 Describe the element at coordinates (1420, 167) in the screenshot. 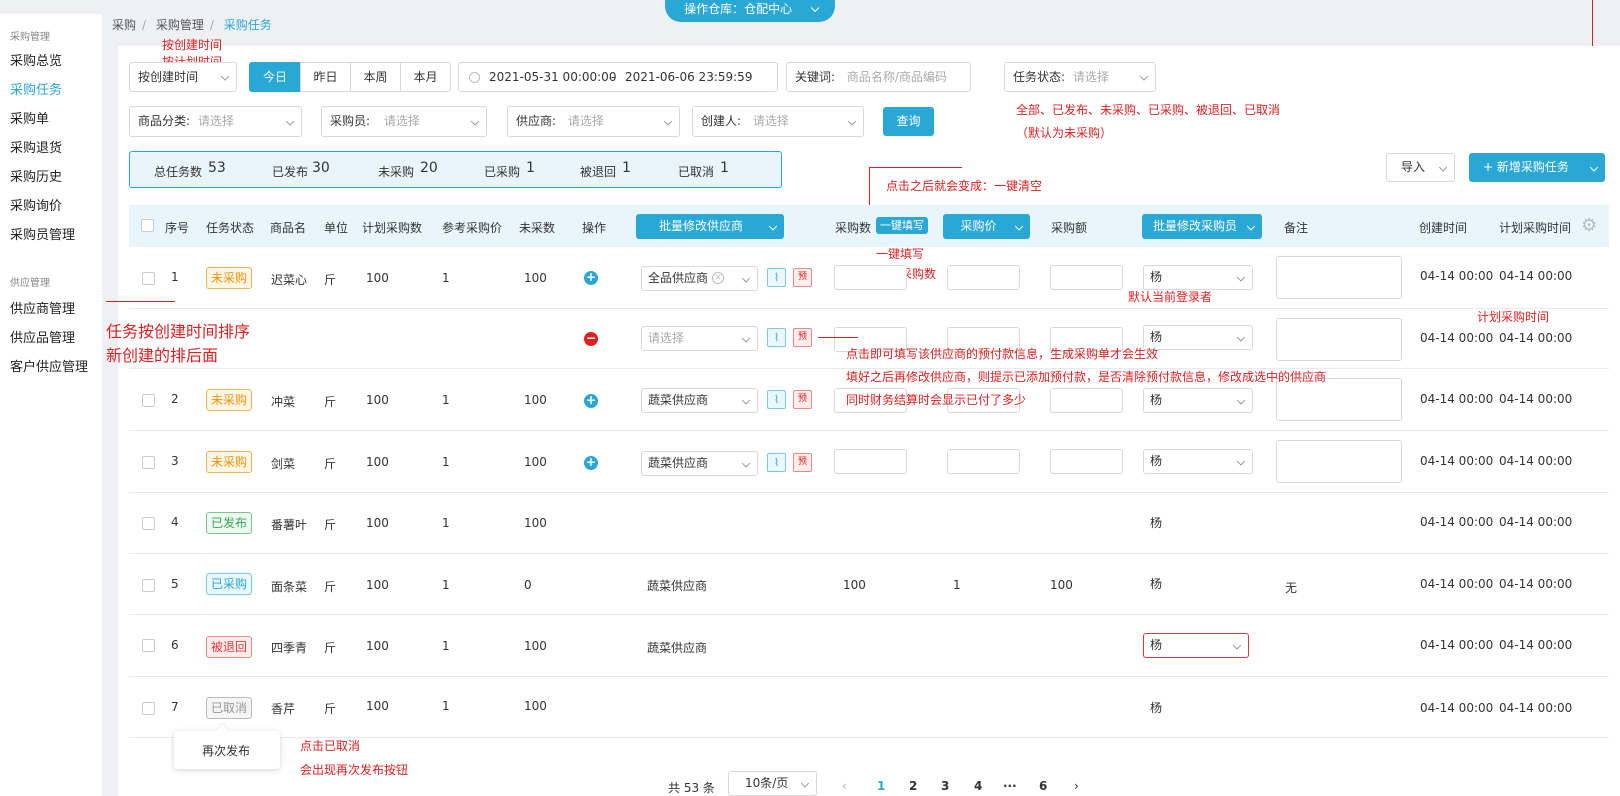

I see `import-button: 导入` at that location.